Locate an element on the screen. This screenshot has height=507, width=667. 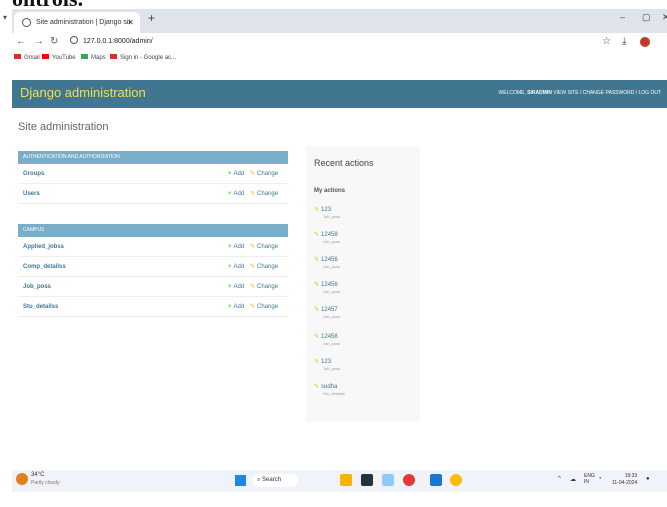
site-info-icon is located at coordinates (74, 40).